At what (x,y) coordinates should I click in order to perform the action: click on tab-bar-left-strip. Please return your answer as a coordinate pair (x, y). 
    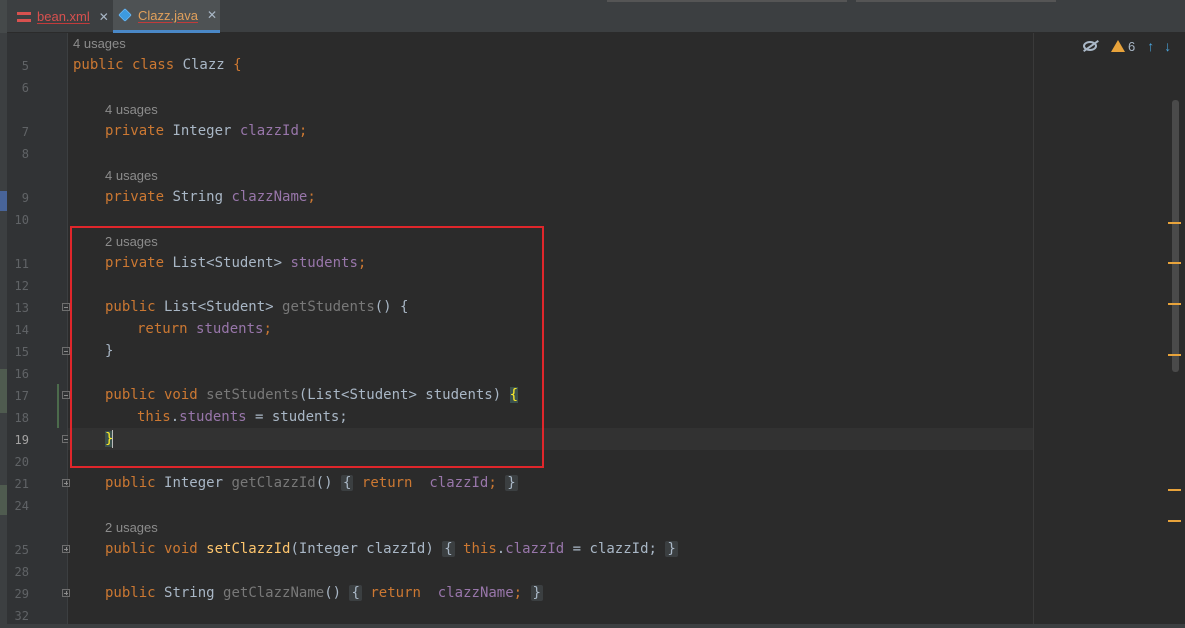
    Looking at the image, I should click on (3, 16).